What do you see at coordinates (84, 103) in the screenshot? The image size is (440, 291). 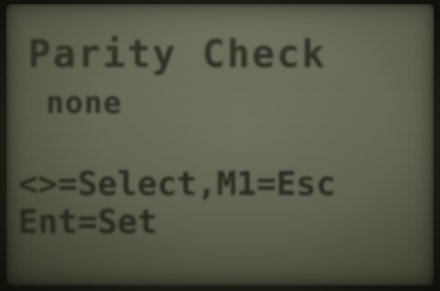 I see `current-value: none` at bounding box center [84, 103].